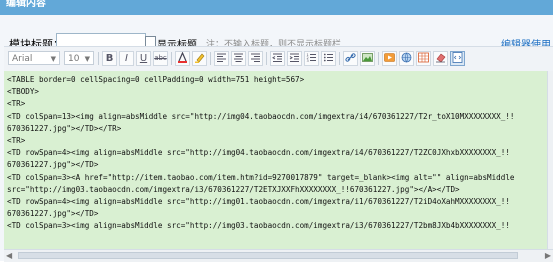 The width and height of the screenshot is (553, 262). I want to click on clear-format-button, so click(440, 58).